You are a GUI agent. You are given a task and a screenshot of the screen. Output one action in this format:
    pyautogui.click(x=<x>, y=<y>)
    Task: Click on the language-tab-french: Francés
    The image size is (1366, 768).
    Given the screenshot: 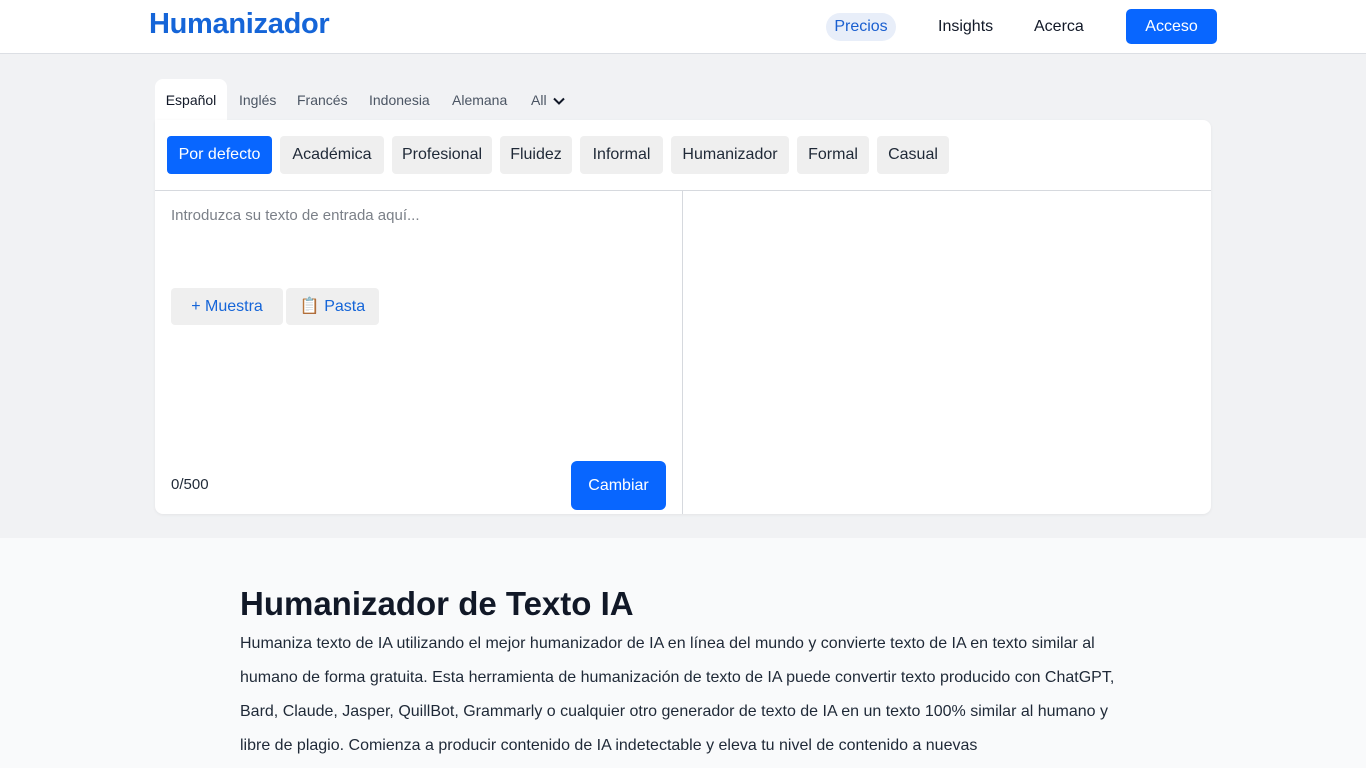 What is the action you would take?
    pyautogui.click(x=322, y=100)
    